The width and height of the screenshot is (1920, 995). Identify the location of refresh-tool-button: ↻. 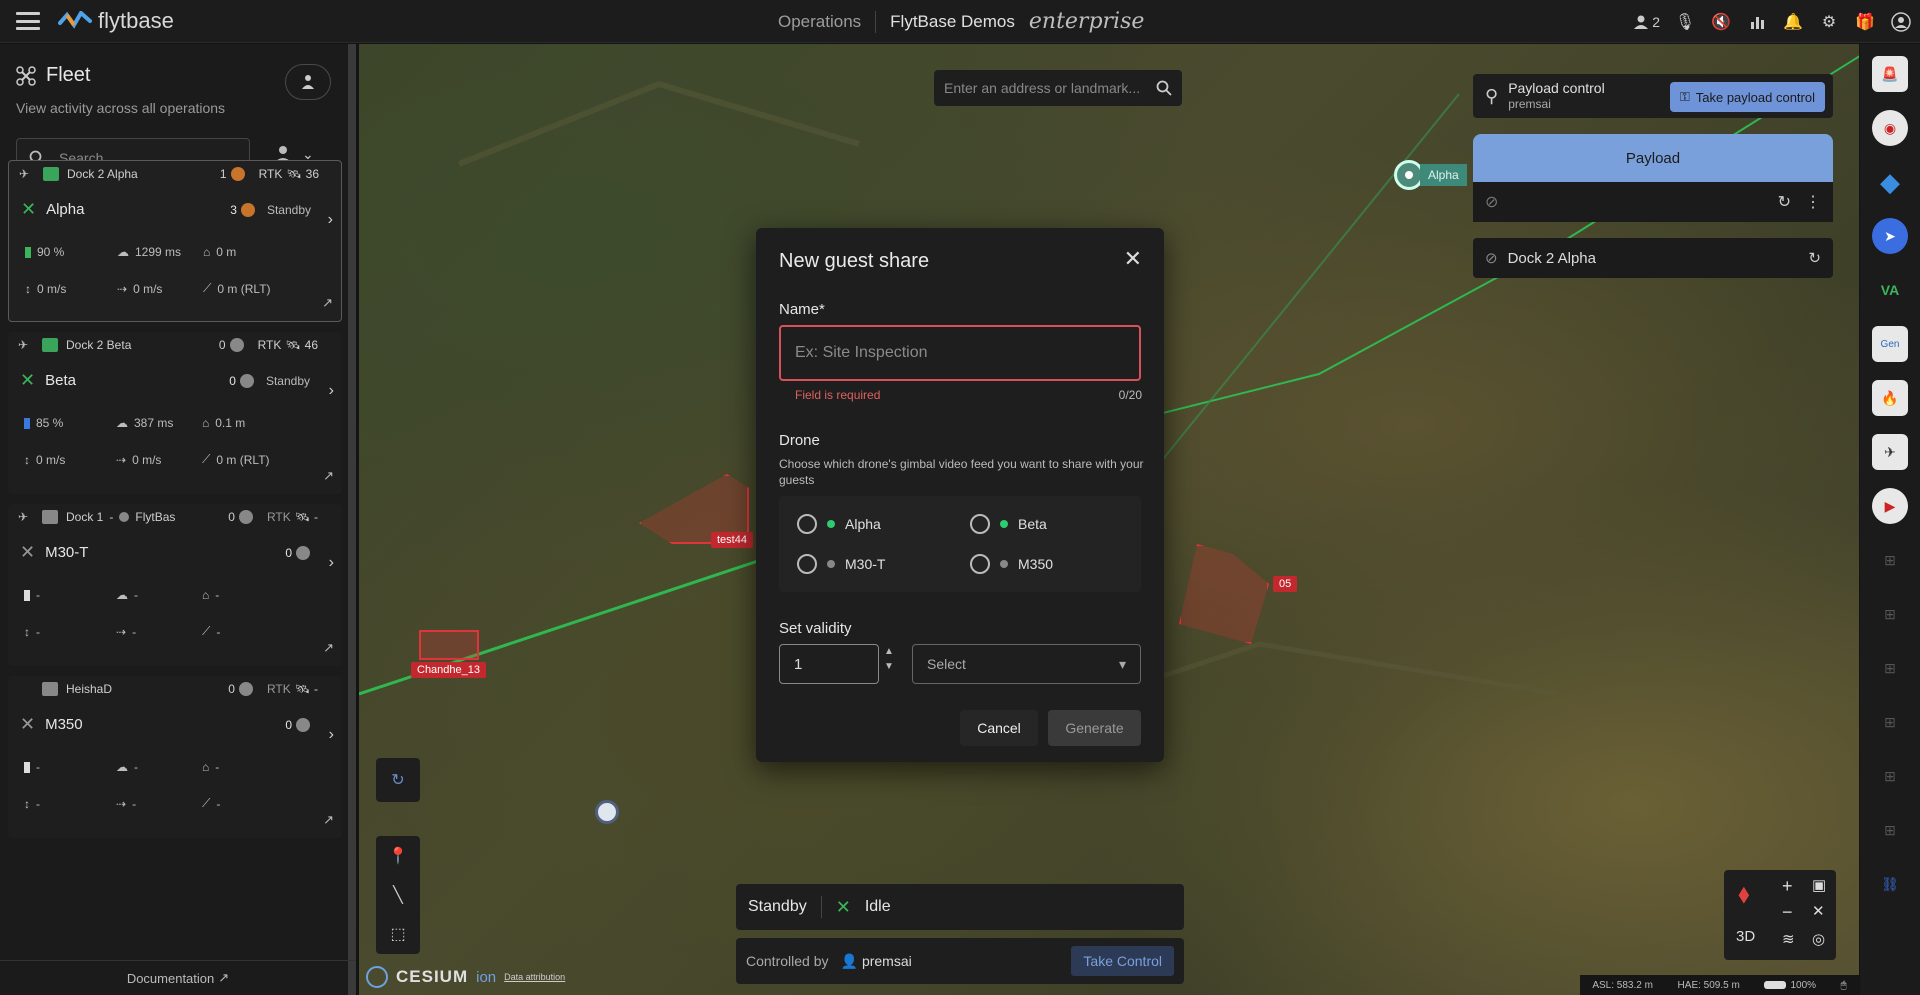
(398, 780).